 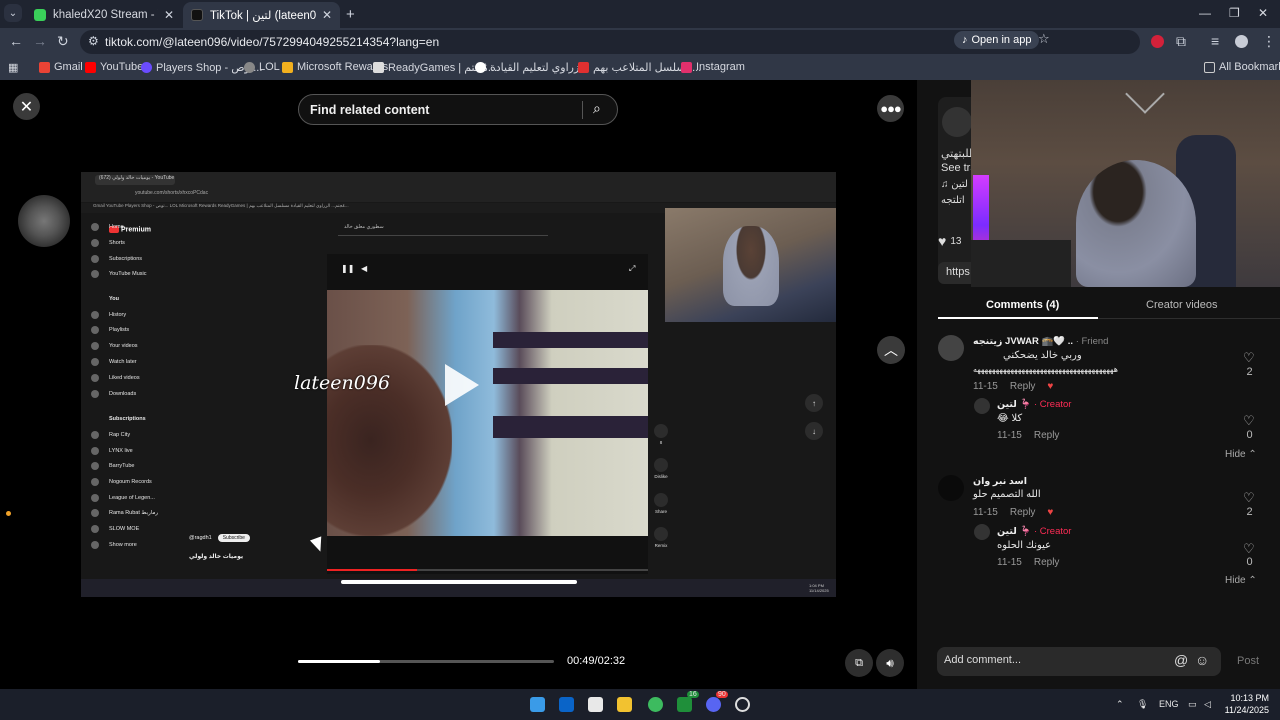 I want to click on like-row: ♥ 13, so click(x=949, y=241).